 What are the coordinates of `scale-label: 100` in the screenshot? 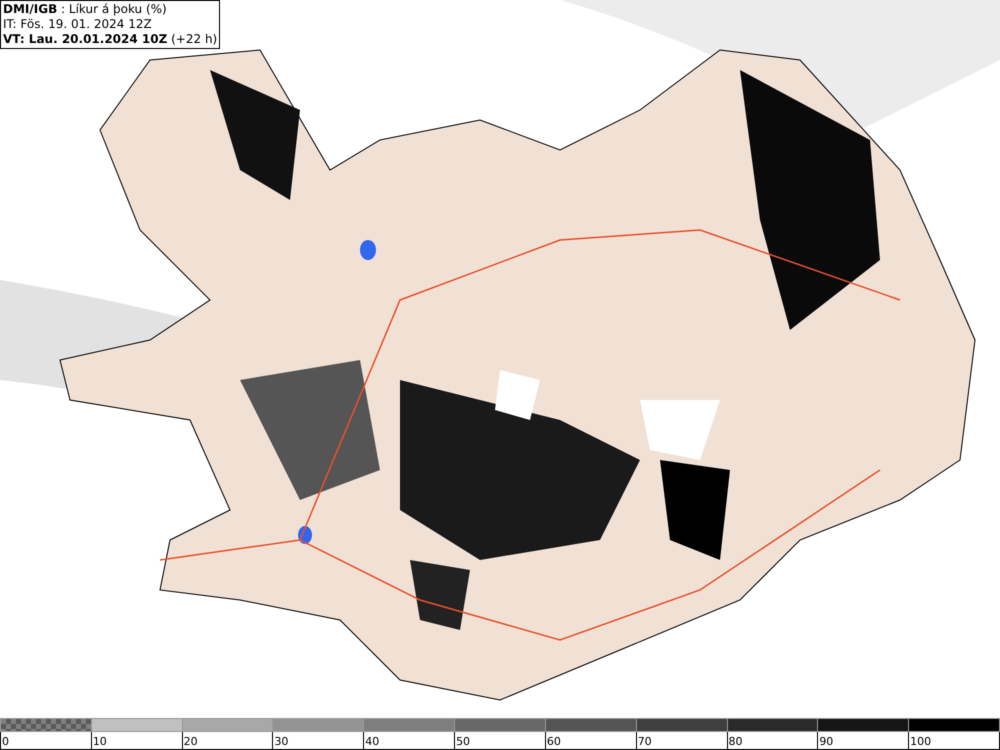 It's located at (920, 742).